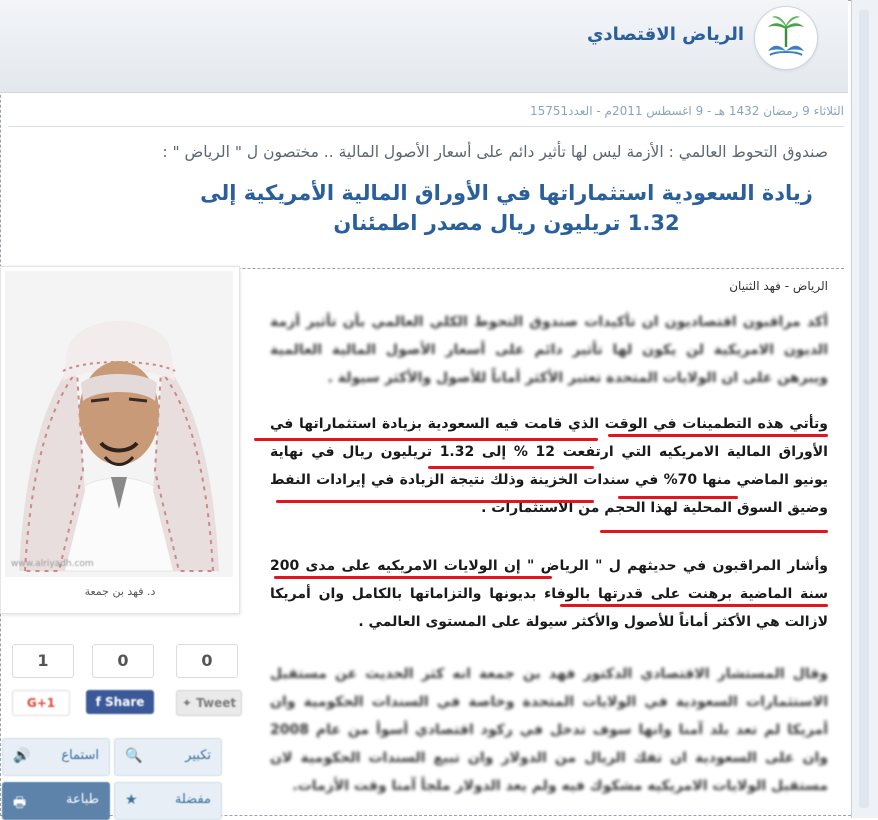  What do you see at coordinates (168, 757) in the screenshot?
I see `zoom-button: تكبير 🔍` at bounding box center [168, 757].